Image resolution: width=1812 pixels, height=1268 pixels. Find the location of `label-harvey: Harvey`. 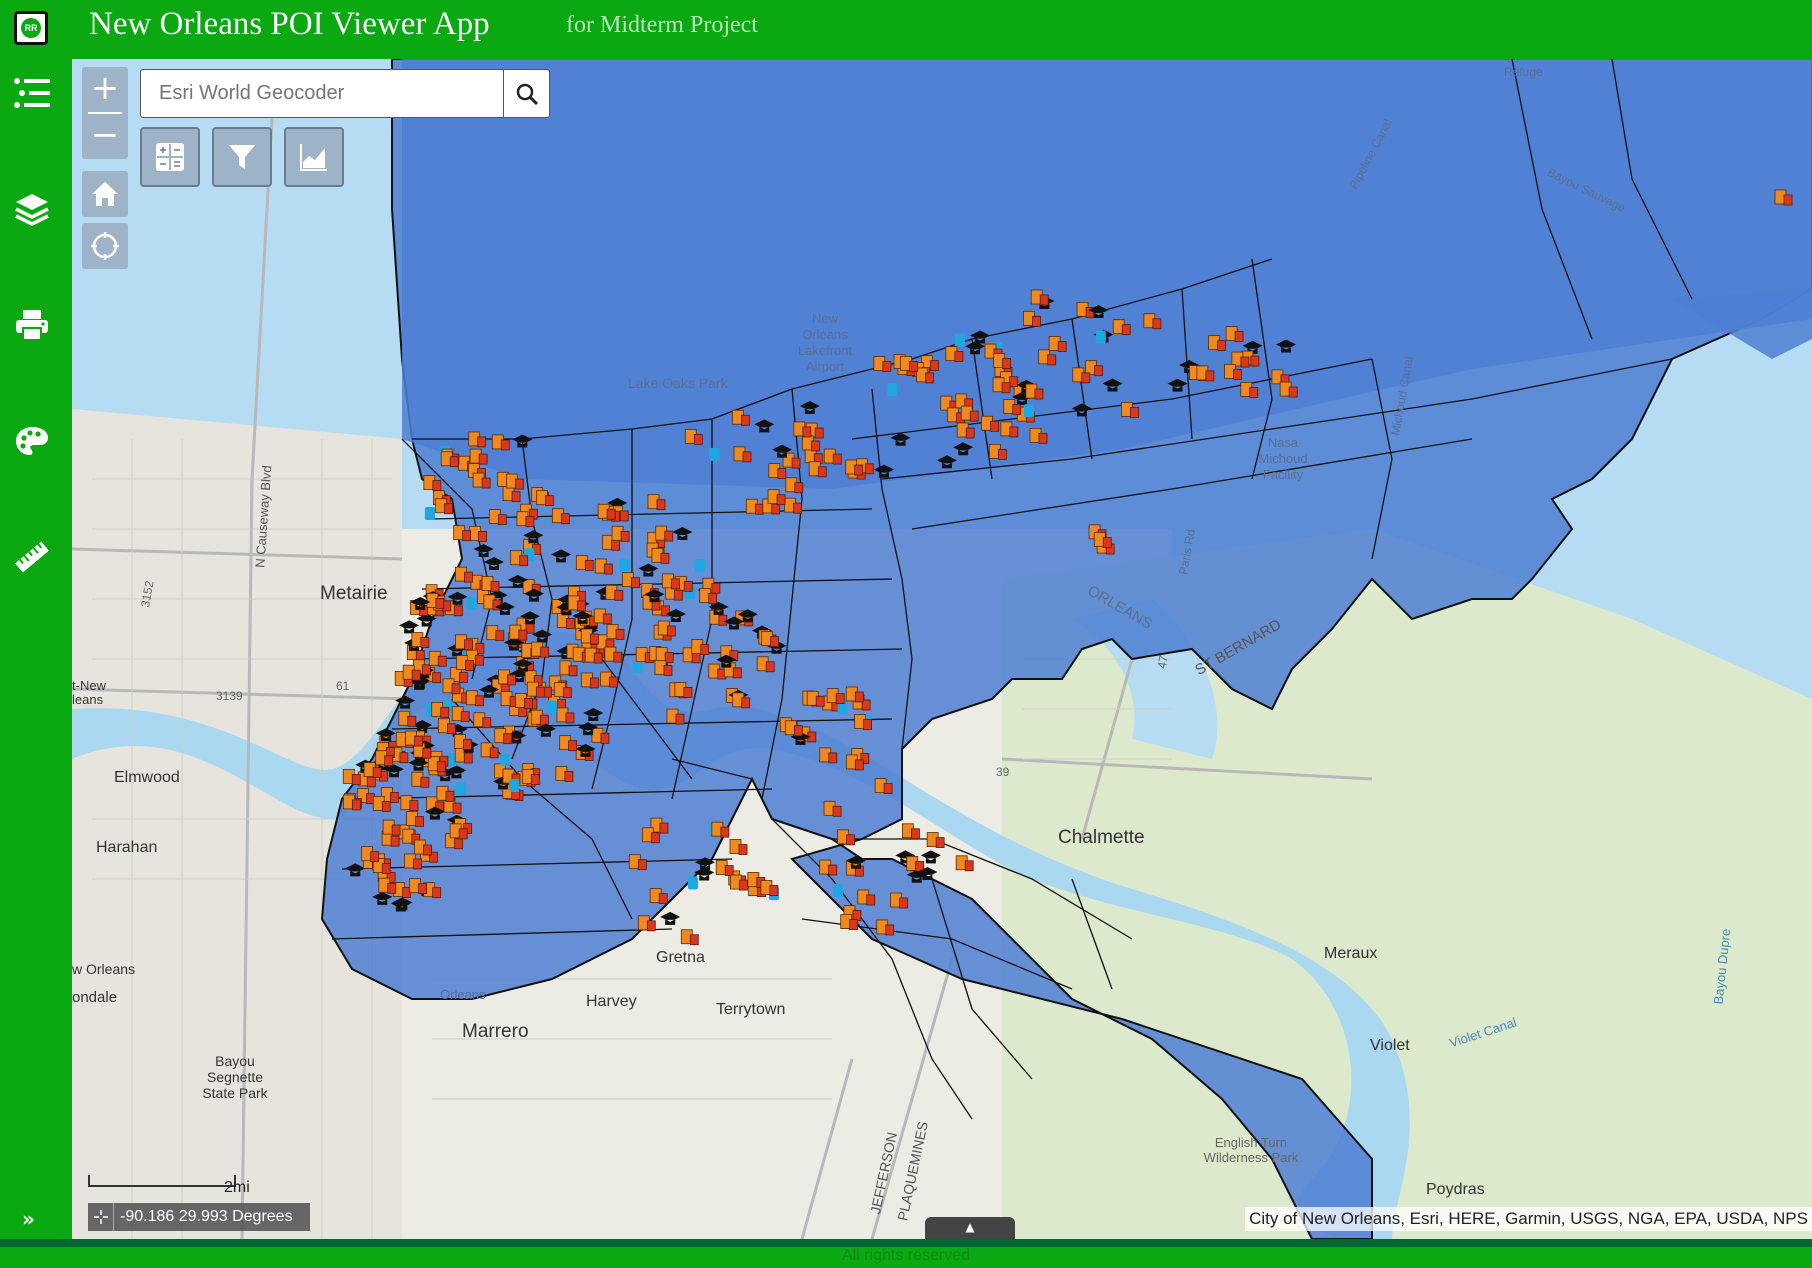

label-harvey: Harvey is located at coordinates (611, 1001).